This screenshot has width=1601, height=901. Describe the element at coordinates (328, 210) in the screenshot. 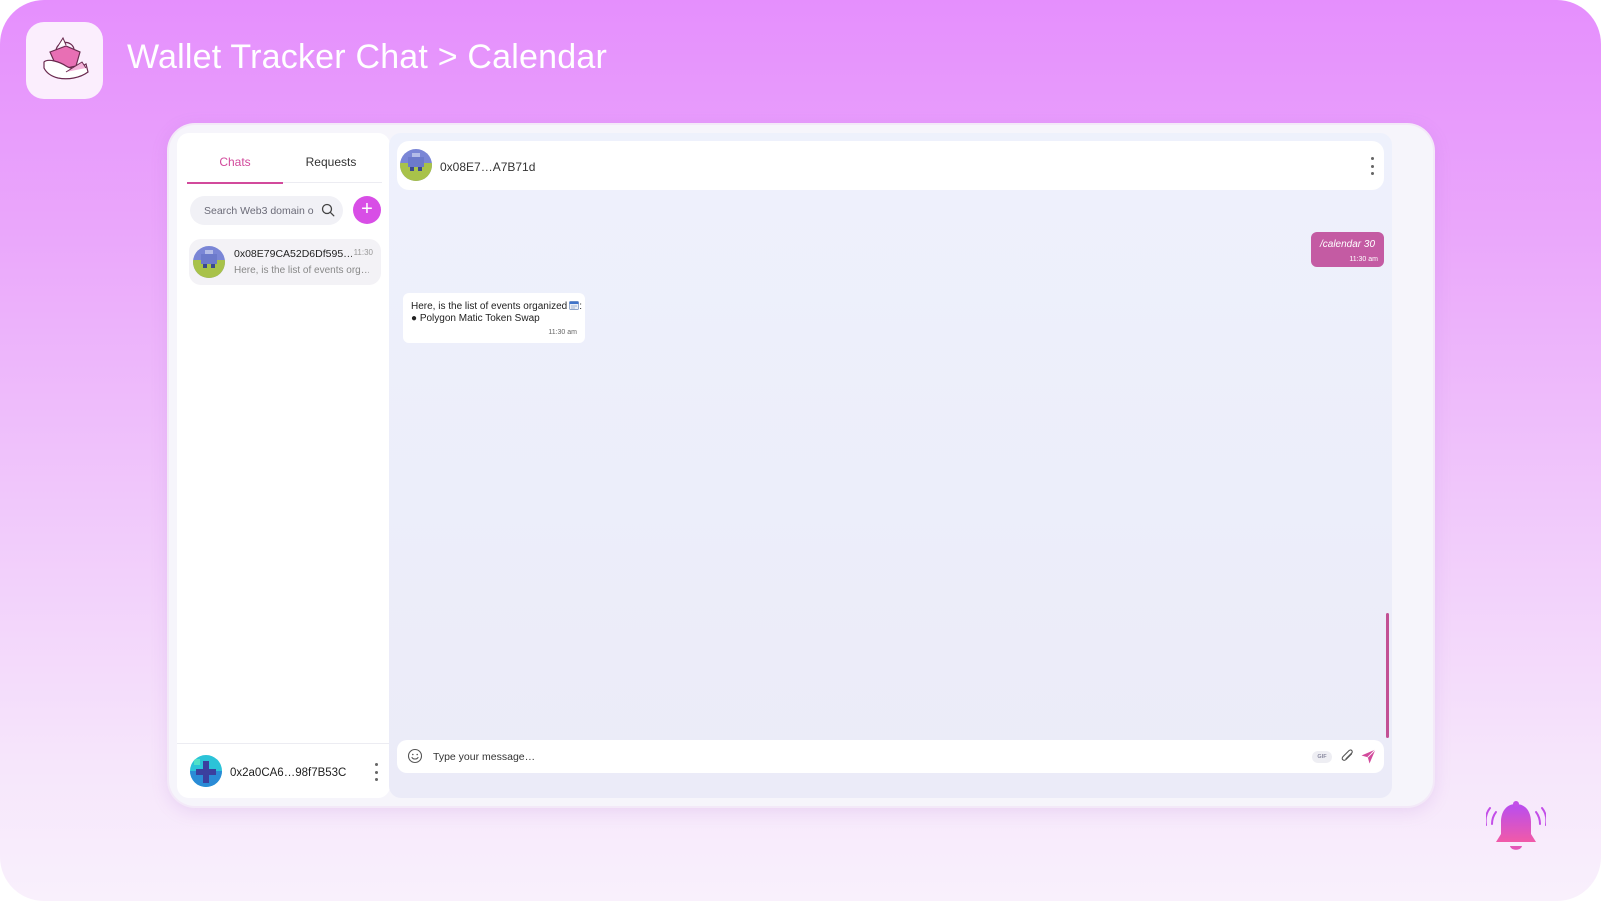

I see `search-icon` at that location.